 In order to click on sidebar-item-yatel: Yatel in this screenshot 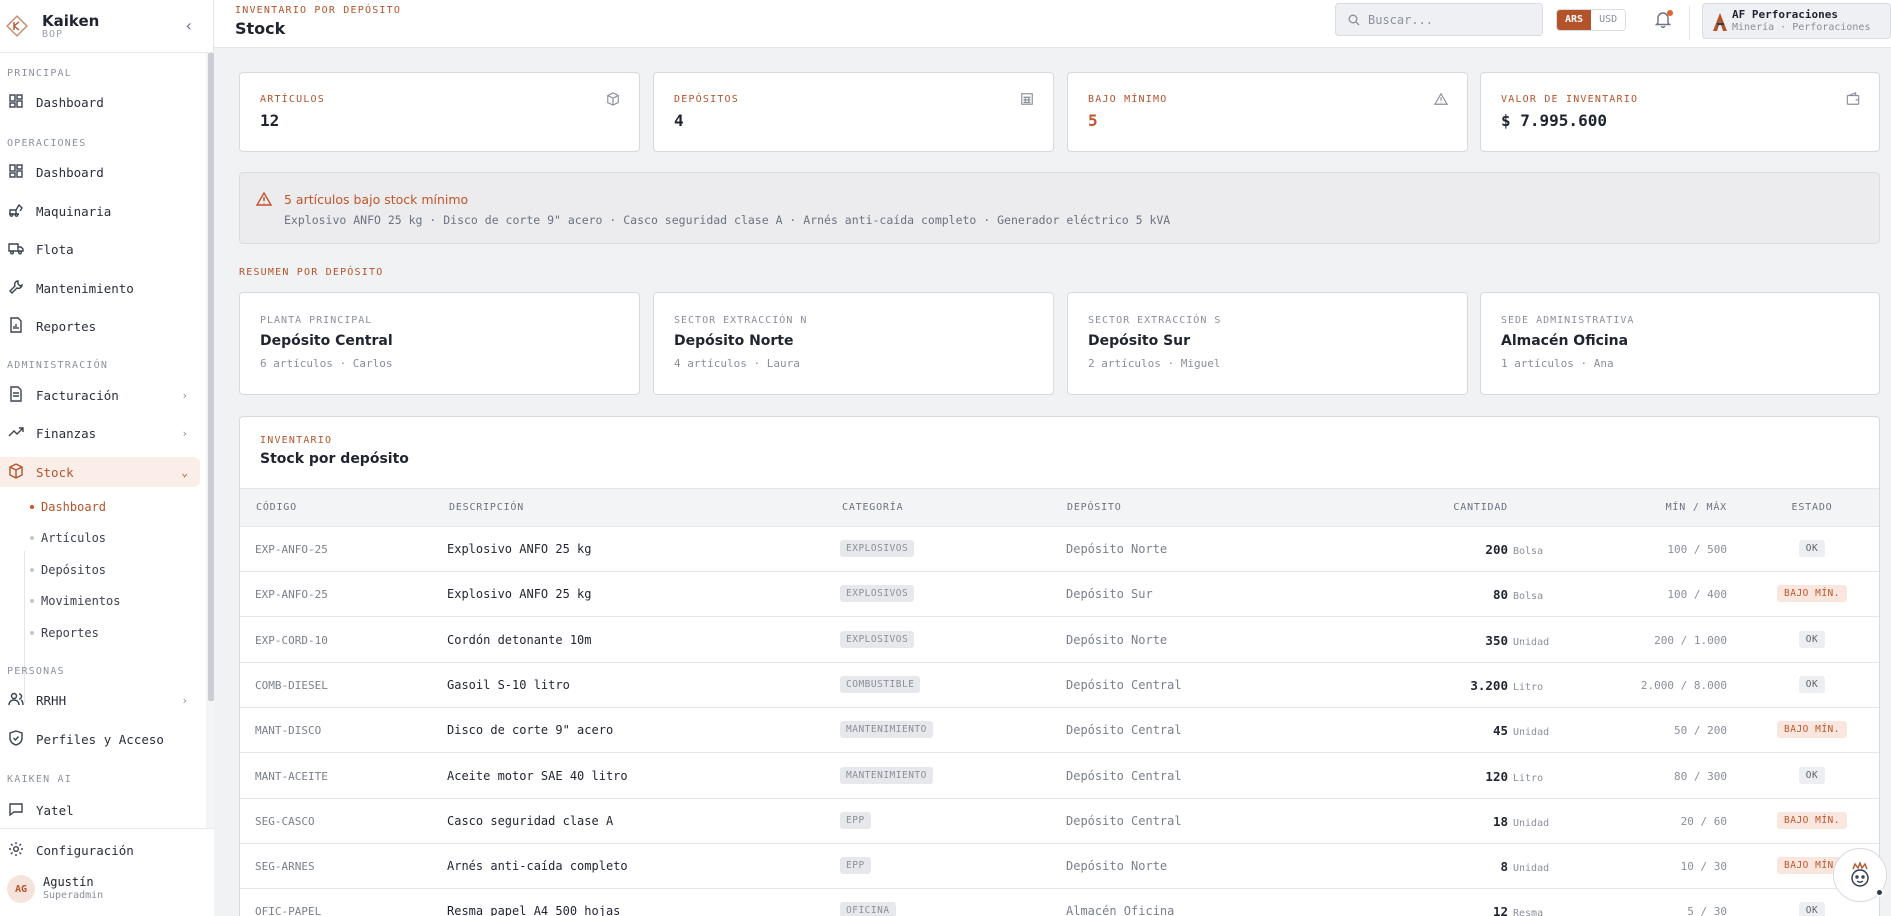, I will do `click(100, 810)`.